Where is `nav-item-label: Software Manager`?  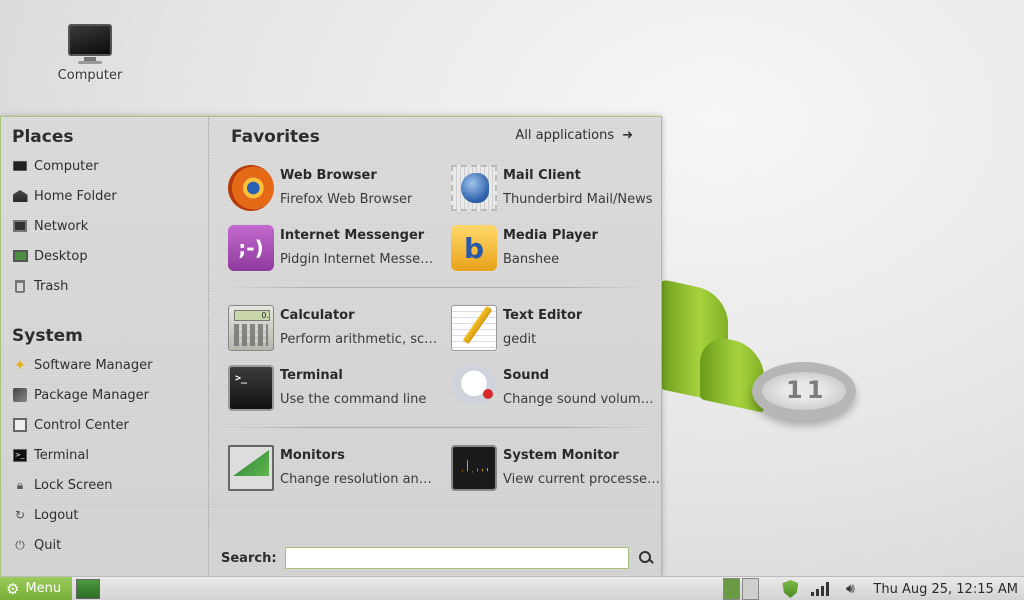 nav-item-label: Software Manager is located at coordinates (93, 365).